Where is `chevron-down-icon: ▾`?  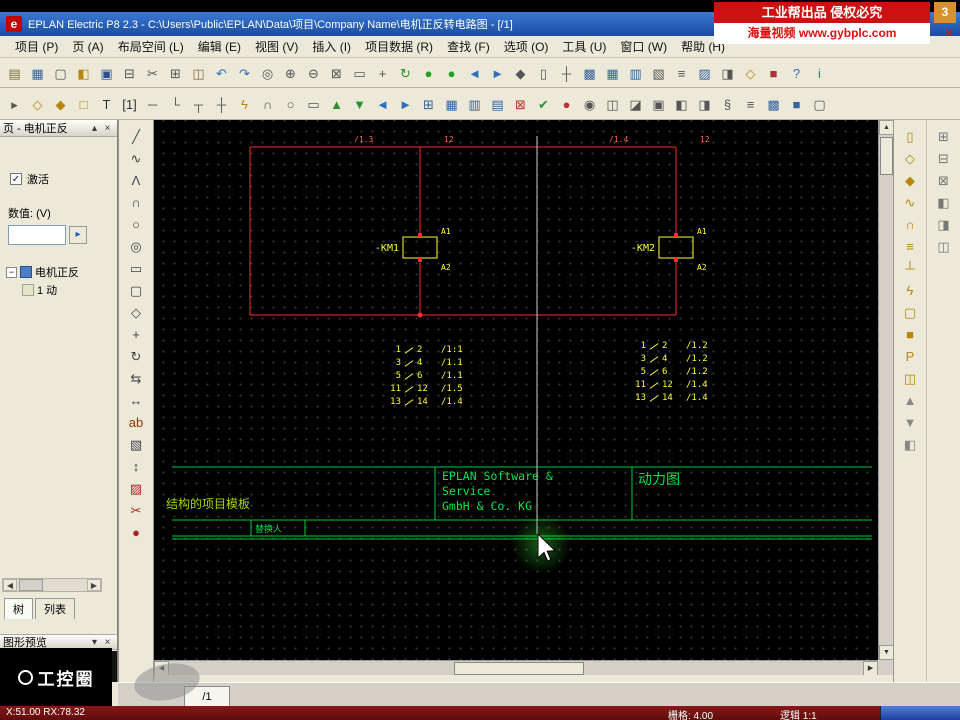 chevron-down-icon: ▾ is located at coordinates (94, 642).